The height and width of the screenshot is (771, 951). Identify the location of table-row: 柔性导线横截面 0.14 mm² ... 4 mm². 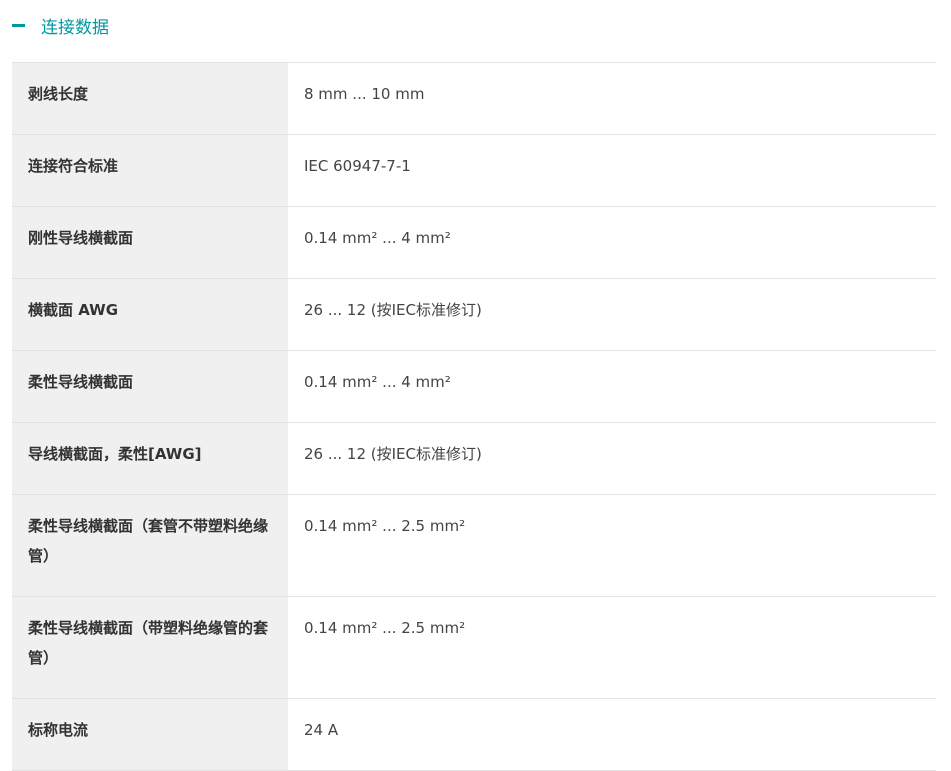
(474, 386).